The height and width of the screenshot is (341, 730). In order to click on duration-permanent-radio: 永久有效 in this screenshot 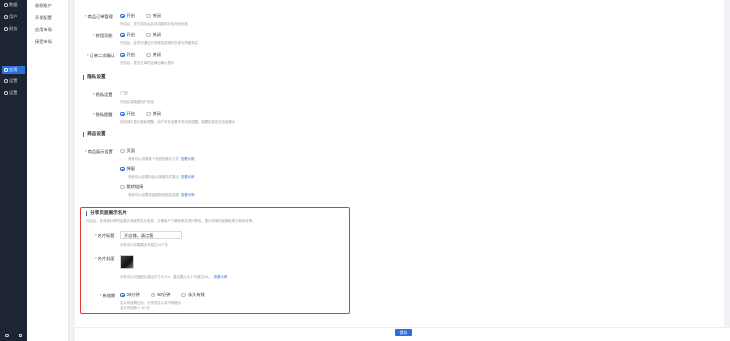, I will do `click(193, 295)`.